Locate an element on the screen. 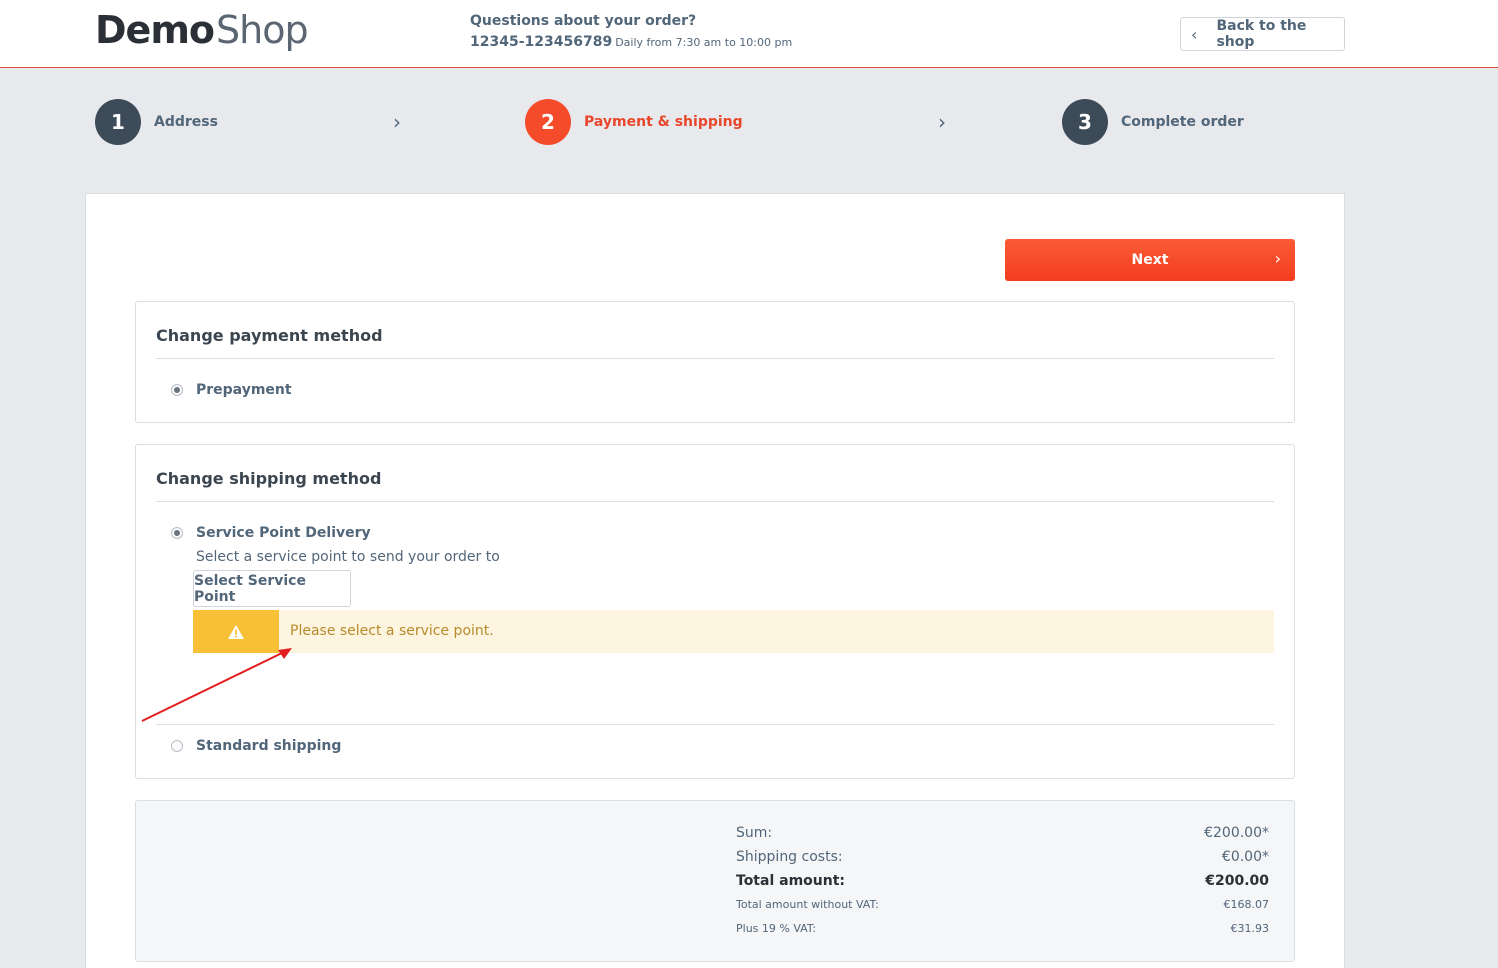 The height and width of the screenshot is (968, 1498). net-row: Total amount without VAT: €168.07 is located at coordinates (1002, 904).